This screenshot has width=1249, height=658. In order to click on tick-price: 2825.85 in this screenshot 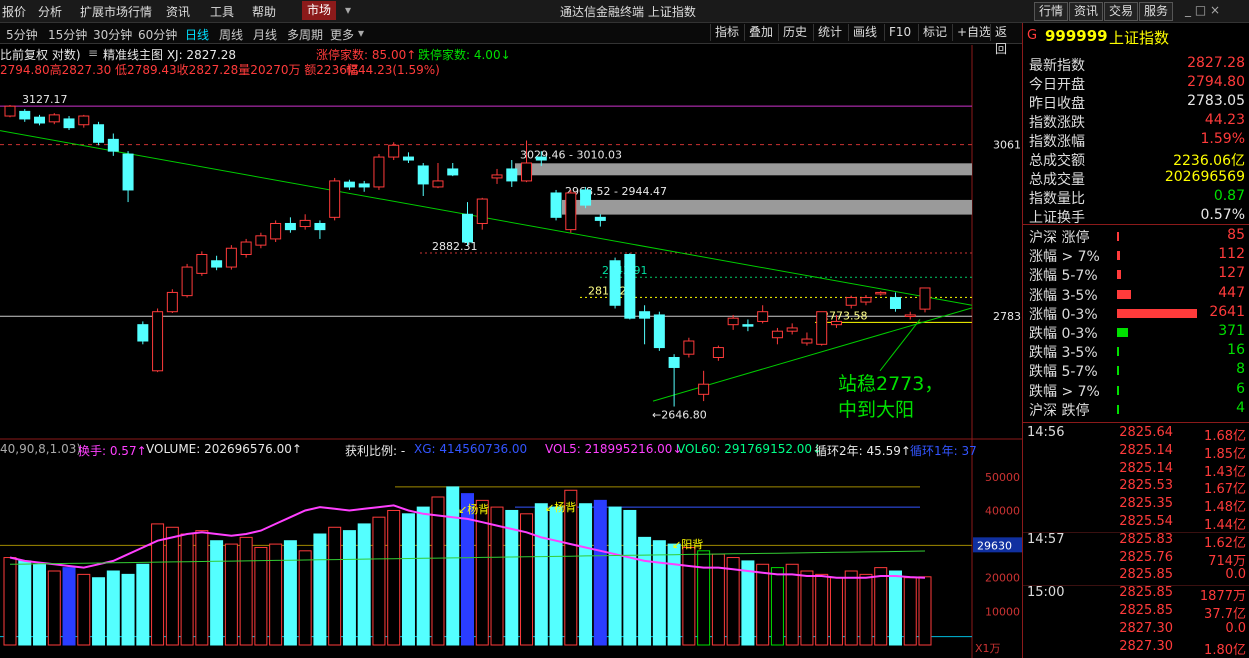, I will do `click(1146, 575)`.